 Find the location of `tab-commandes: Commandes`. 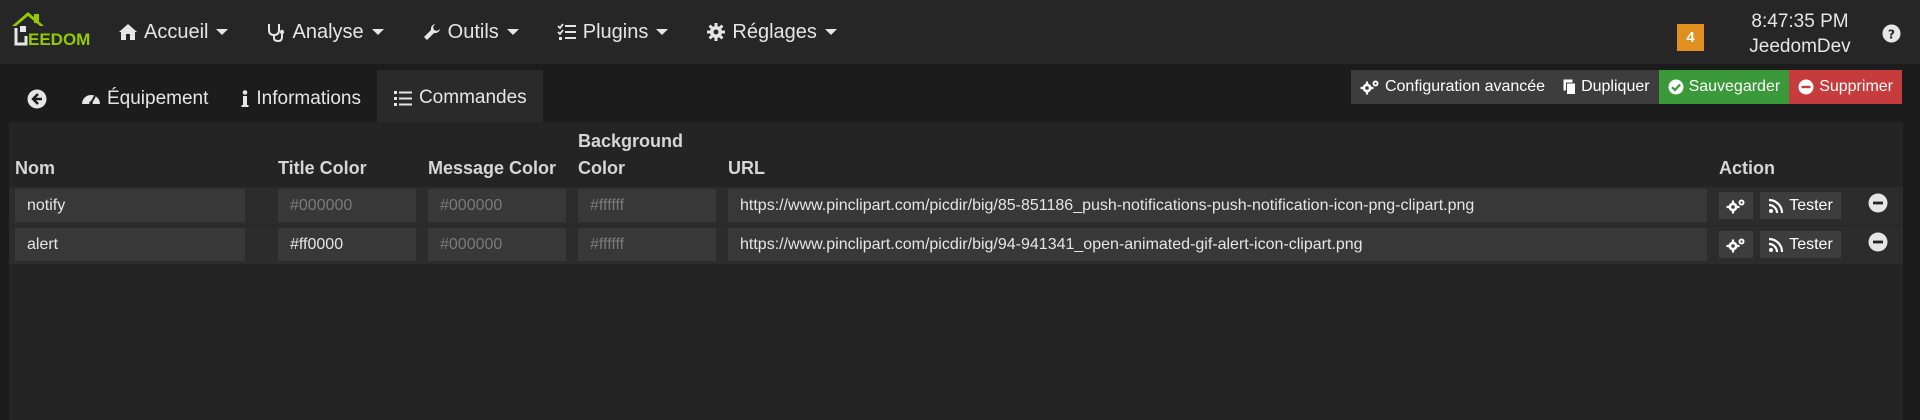

tab-commandes: Commandes is located at coordinates (459, 99).